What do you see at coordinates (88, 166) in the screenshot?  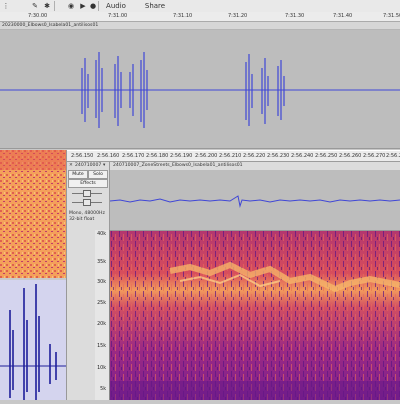 I see `track-menu-button: 240710007` at bounding box center [88, 166].